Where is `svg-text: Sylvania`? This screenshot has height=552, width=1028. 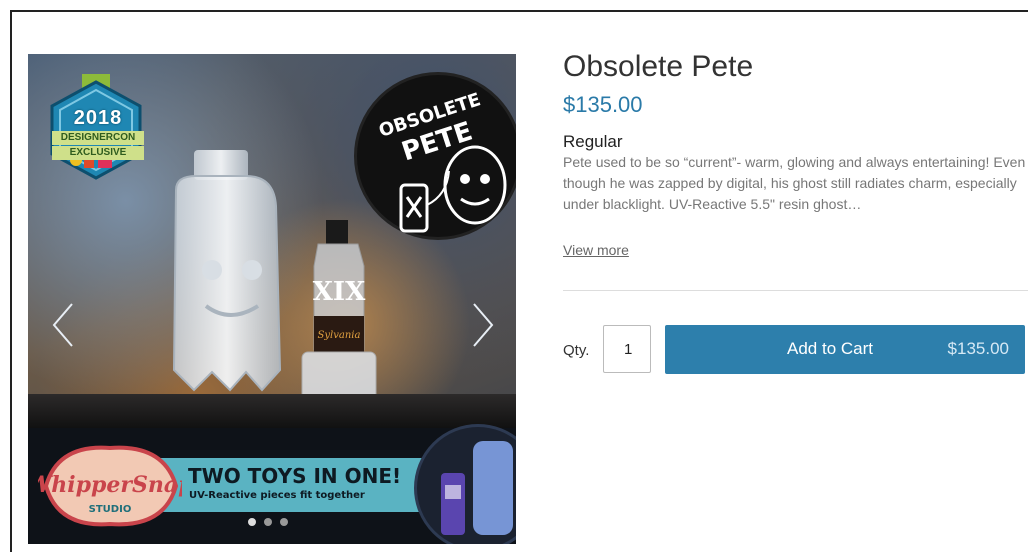
svg-text: Sylvania is located at coordinates (339, 335).